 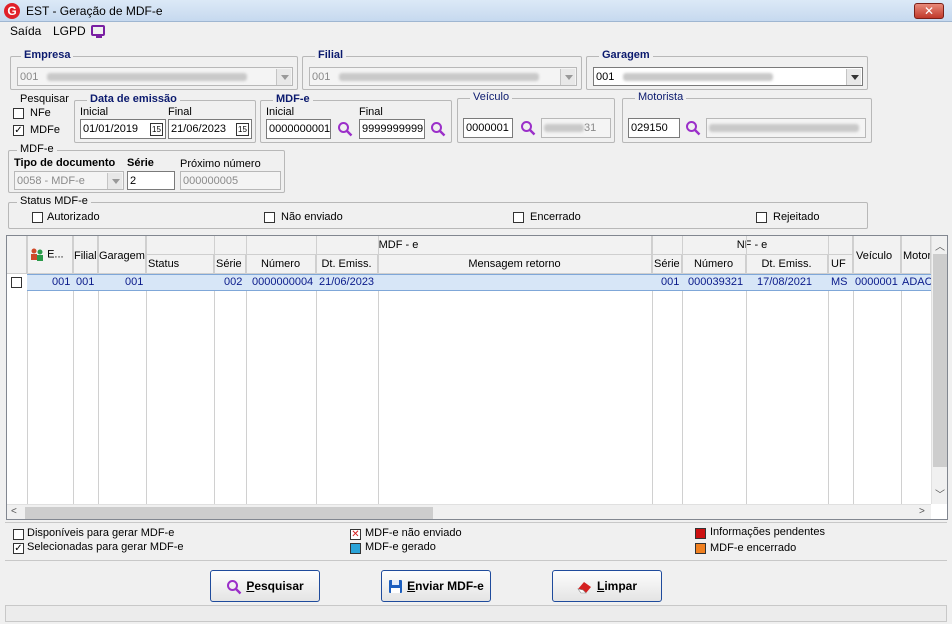 I want to click on header-dt-emiss: Dt. Emiss., so click(x=347, y=264).